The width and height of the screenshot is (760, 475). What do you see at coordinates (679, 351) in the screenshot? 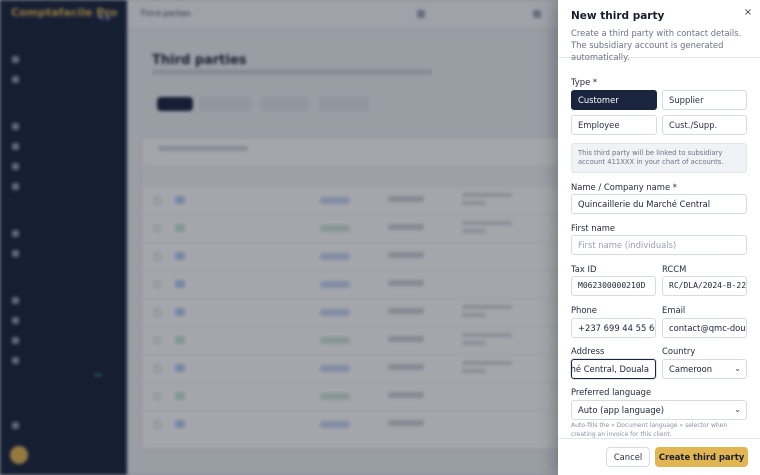
I see `country-label: Country` at bounding box center [679, 351].